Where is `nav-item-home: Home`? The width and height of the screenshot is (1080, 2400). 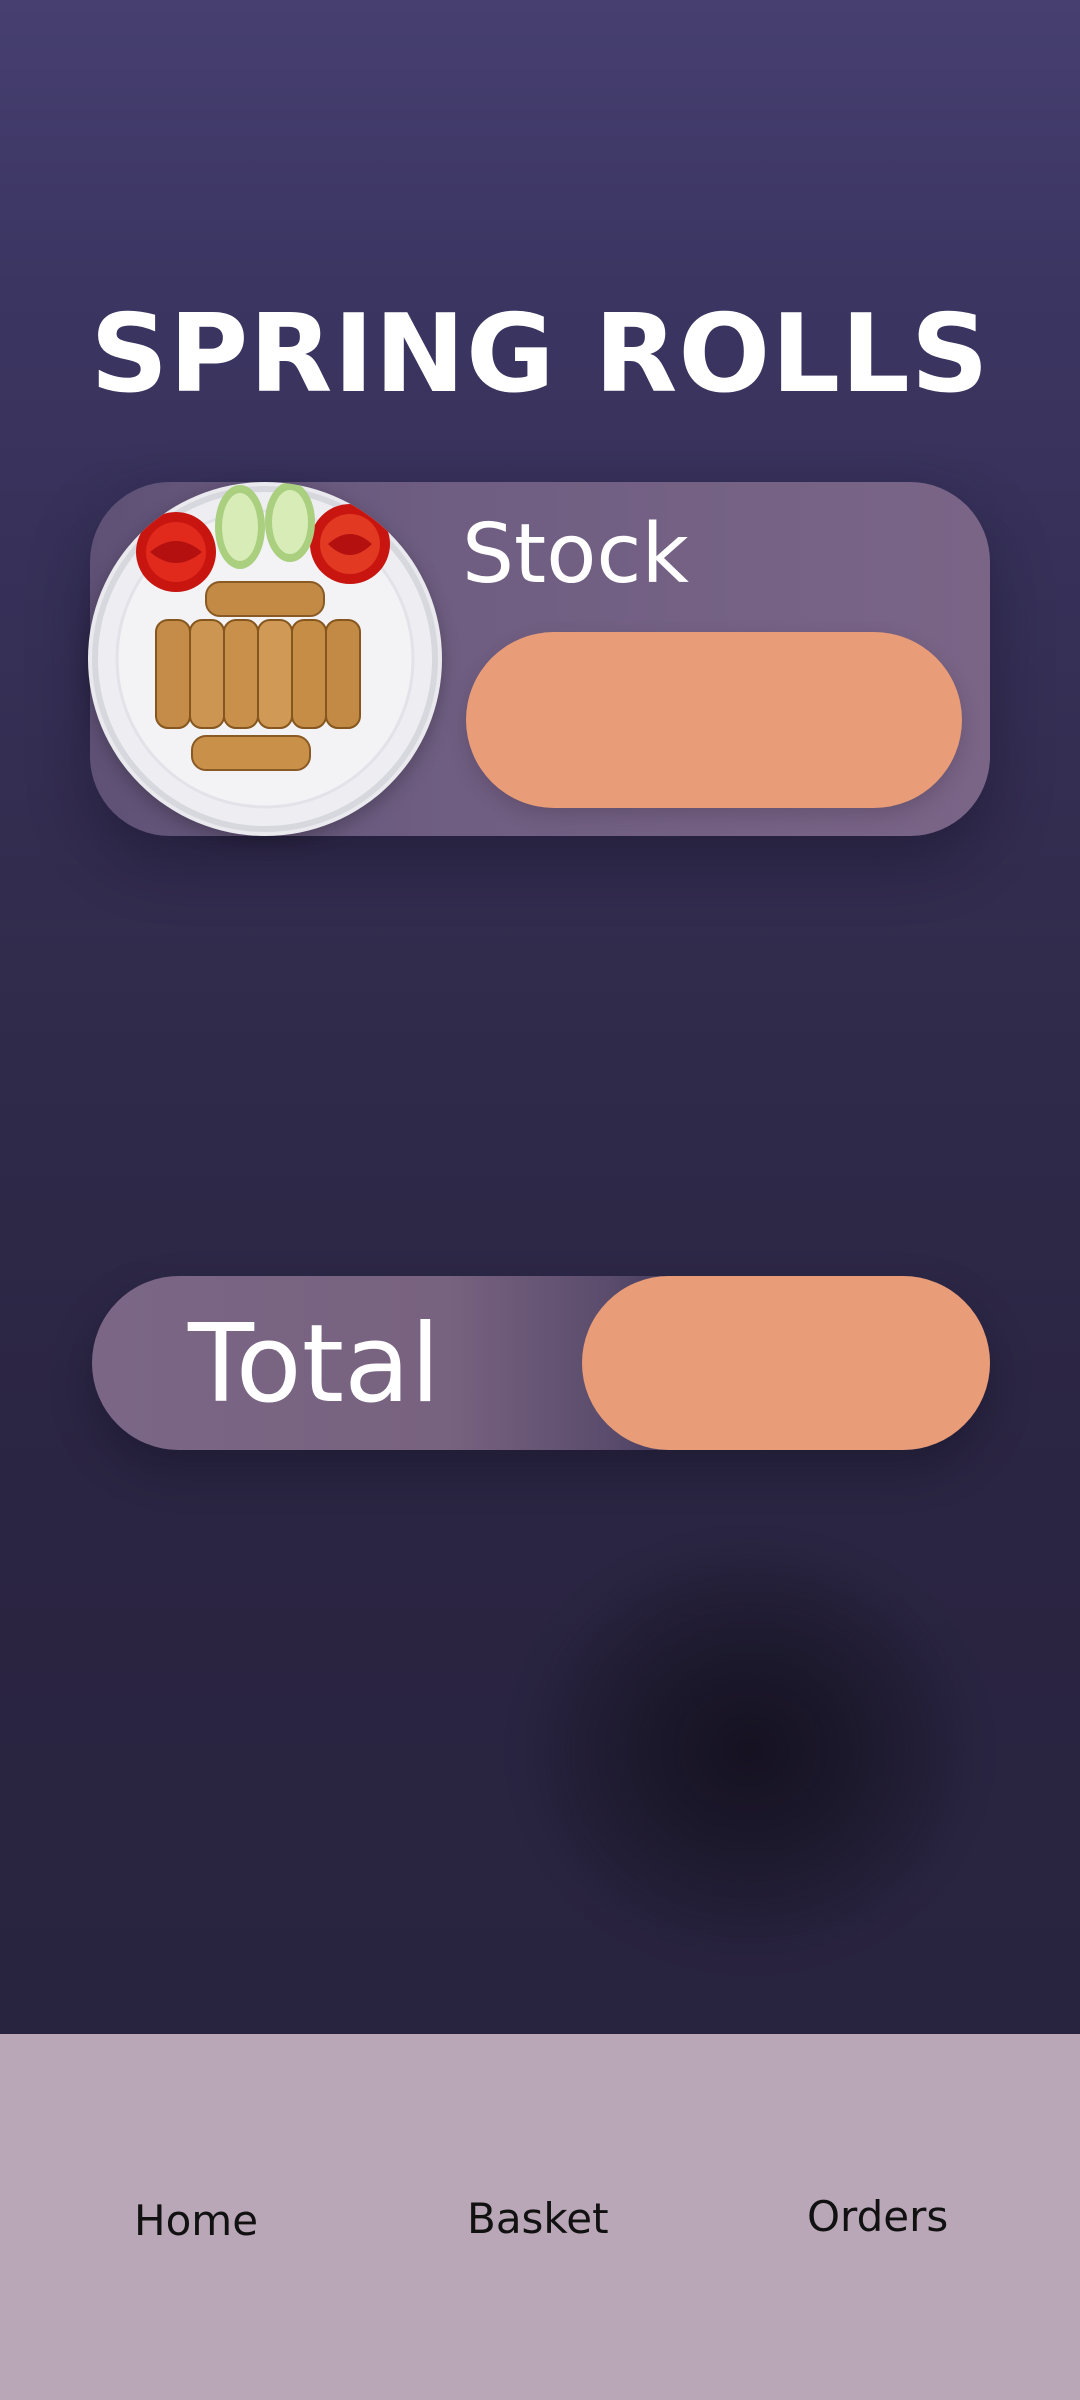
nav-item-home: Home is located at coordinates (196, 2221).